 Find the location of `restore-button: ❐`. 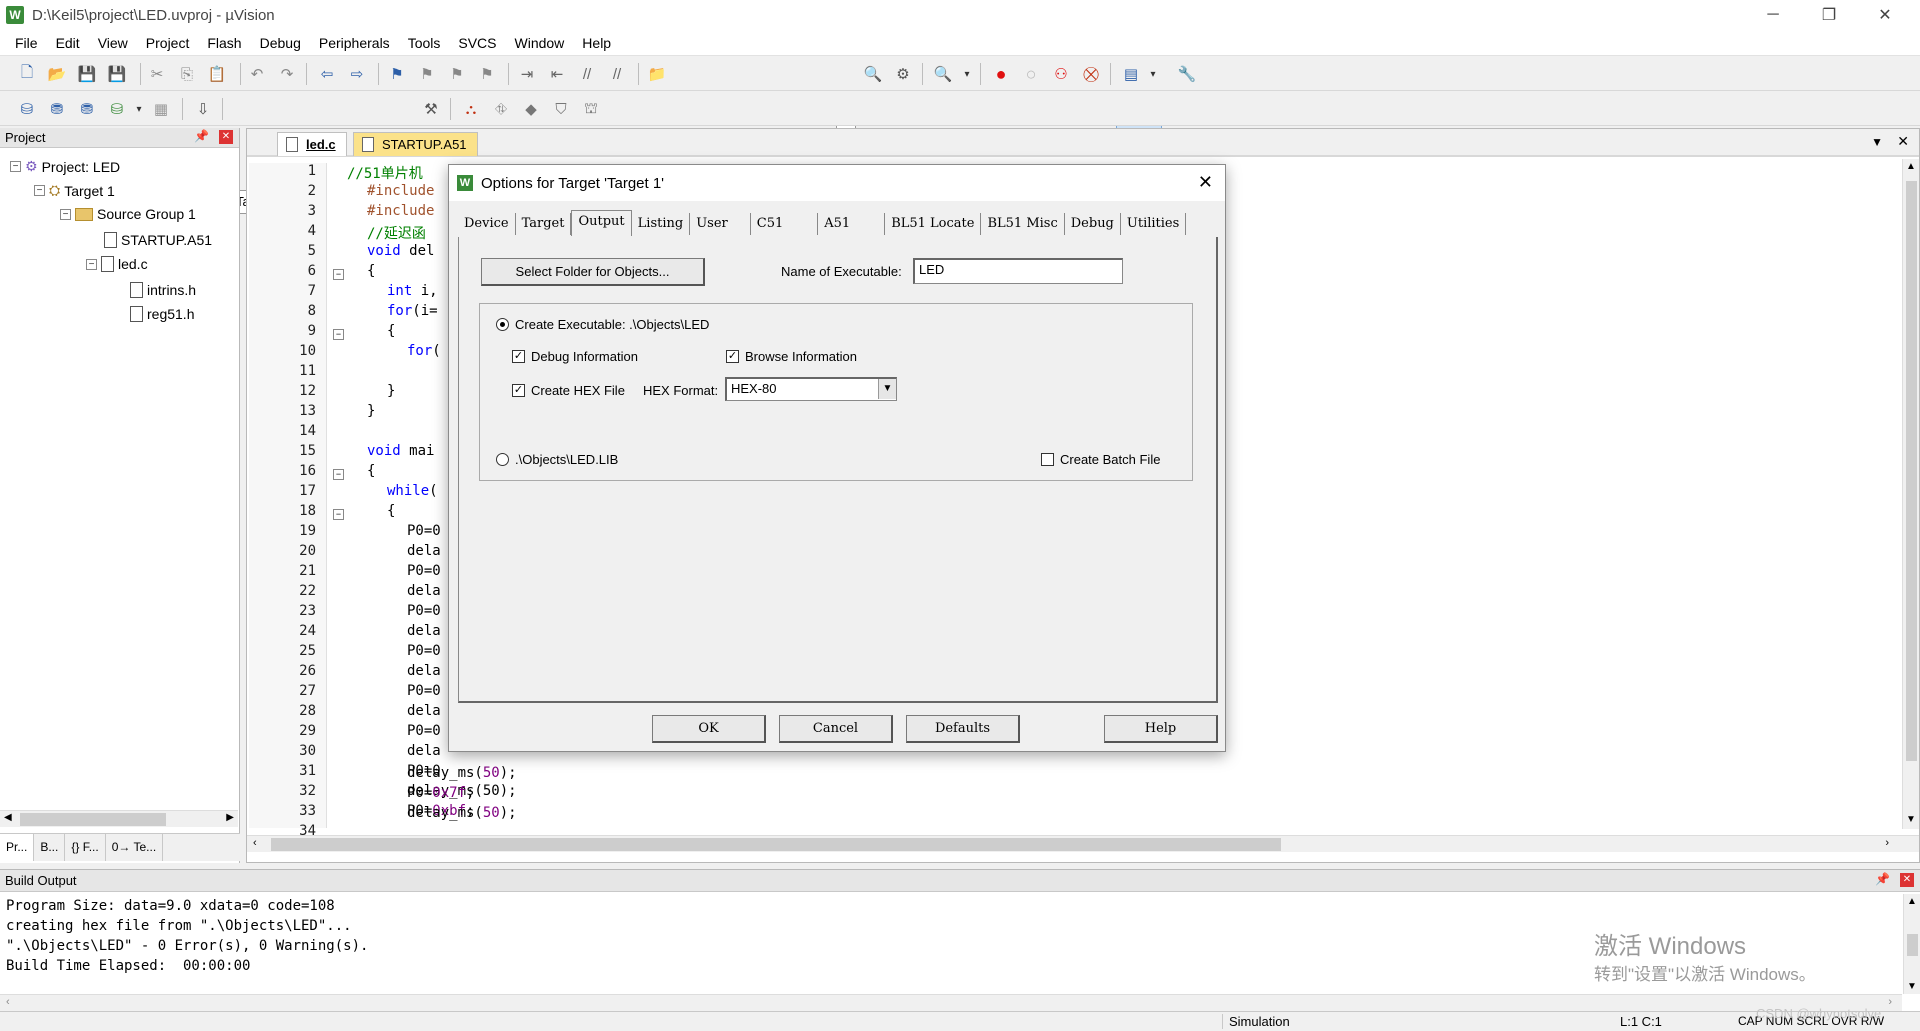

restore-button: ❐ is located at coordinates (1829, 15).